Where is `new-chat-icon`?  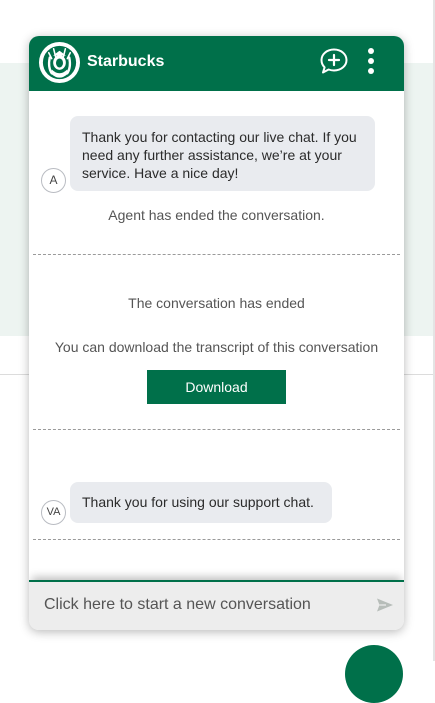 new-chat-icon is located at coordinates (334, 61).